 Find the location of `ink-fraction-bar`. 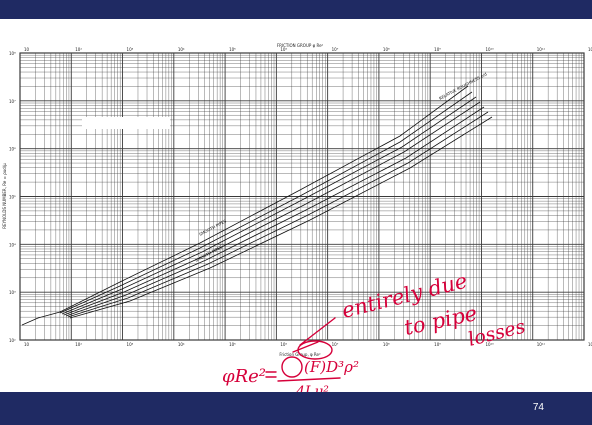

ink-fraction-bar is located at coordinates (309, 379).